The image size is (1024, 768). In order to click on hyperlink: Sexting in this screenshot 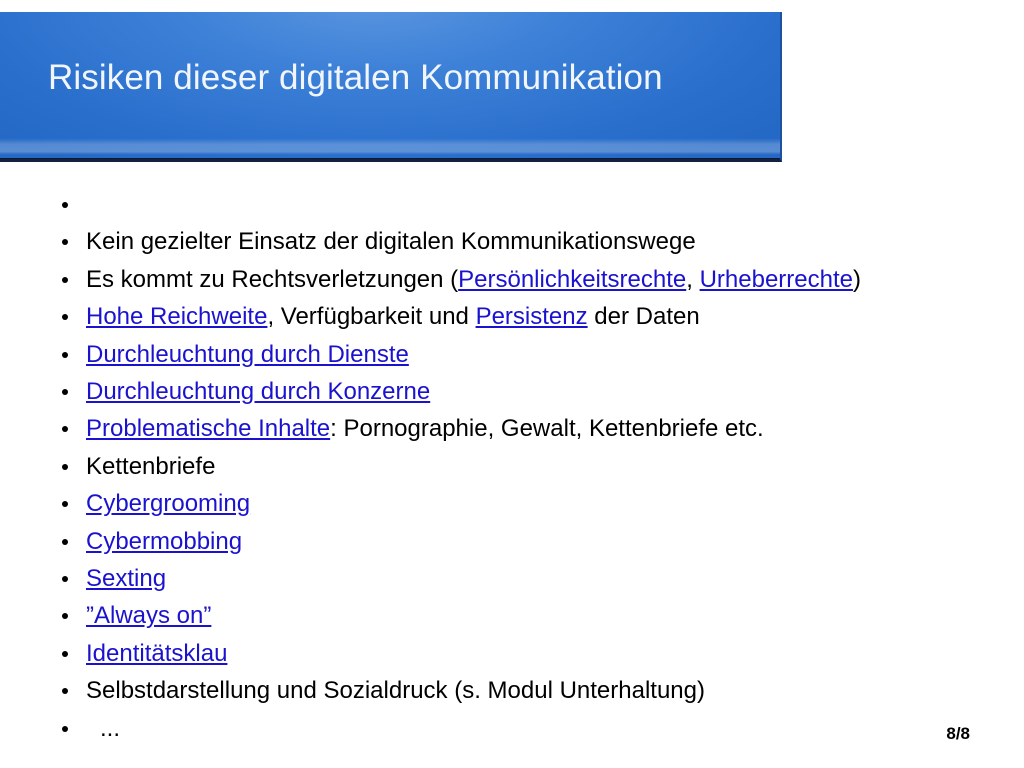, I will do `click(126, 578)`.